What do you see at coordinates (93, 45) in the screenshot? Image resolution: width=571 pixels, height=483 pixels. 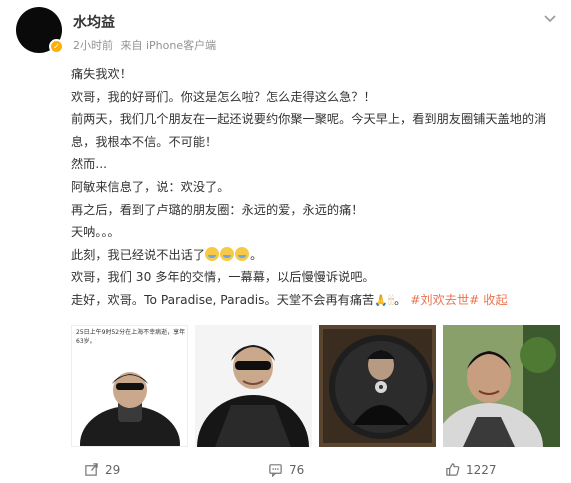 I see `post-time: 2小时前` at bounding box center [93, 45].